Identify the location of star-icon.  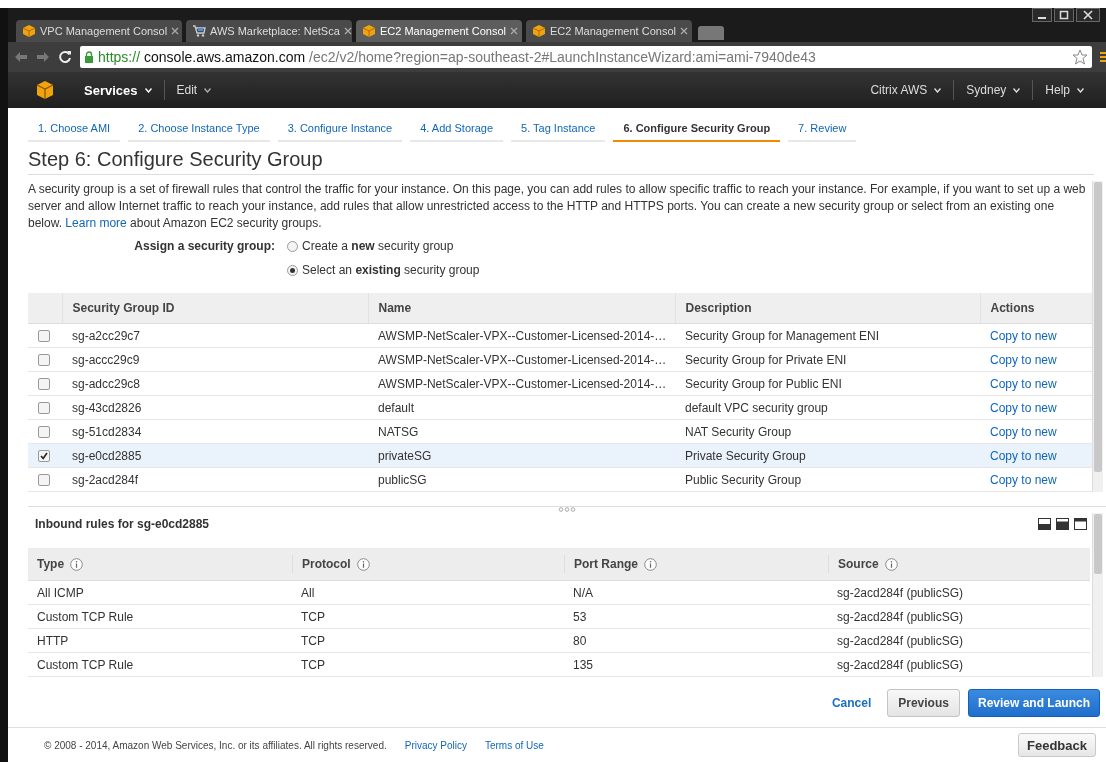
(1080, 57).